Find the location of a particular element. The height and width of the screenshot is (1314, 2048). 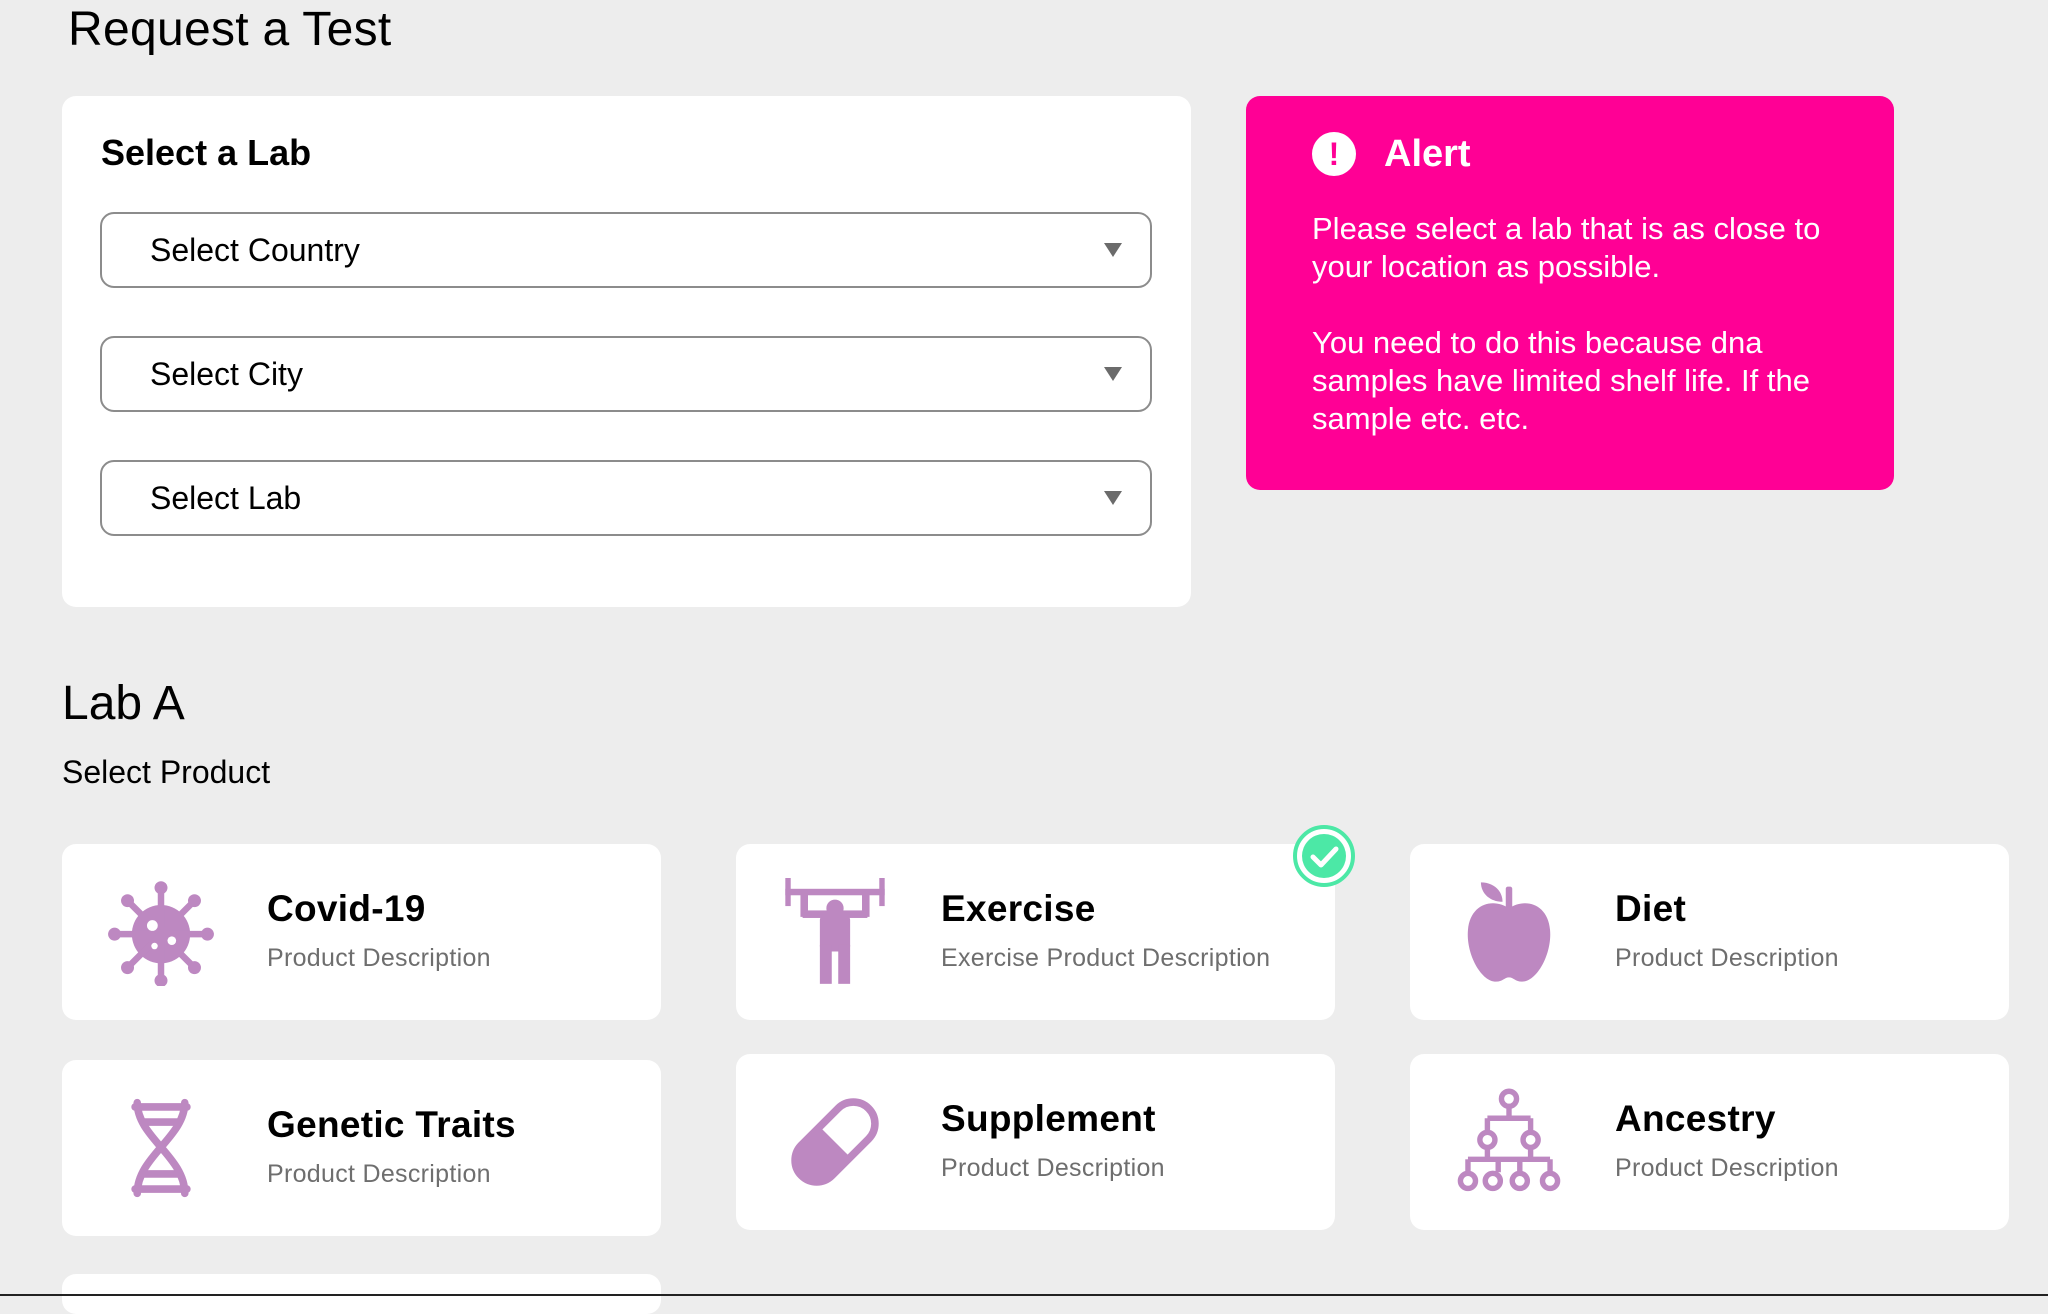

city-select-value: Select City is located at coordinates (226, 373).